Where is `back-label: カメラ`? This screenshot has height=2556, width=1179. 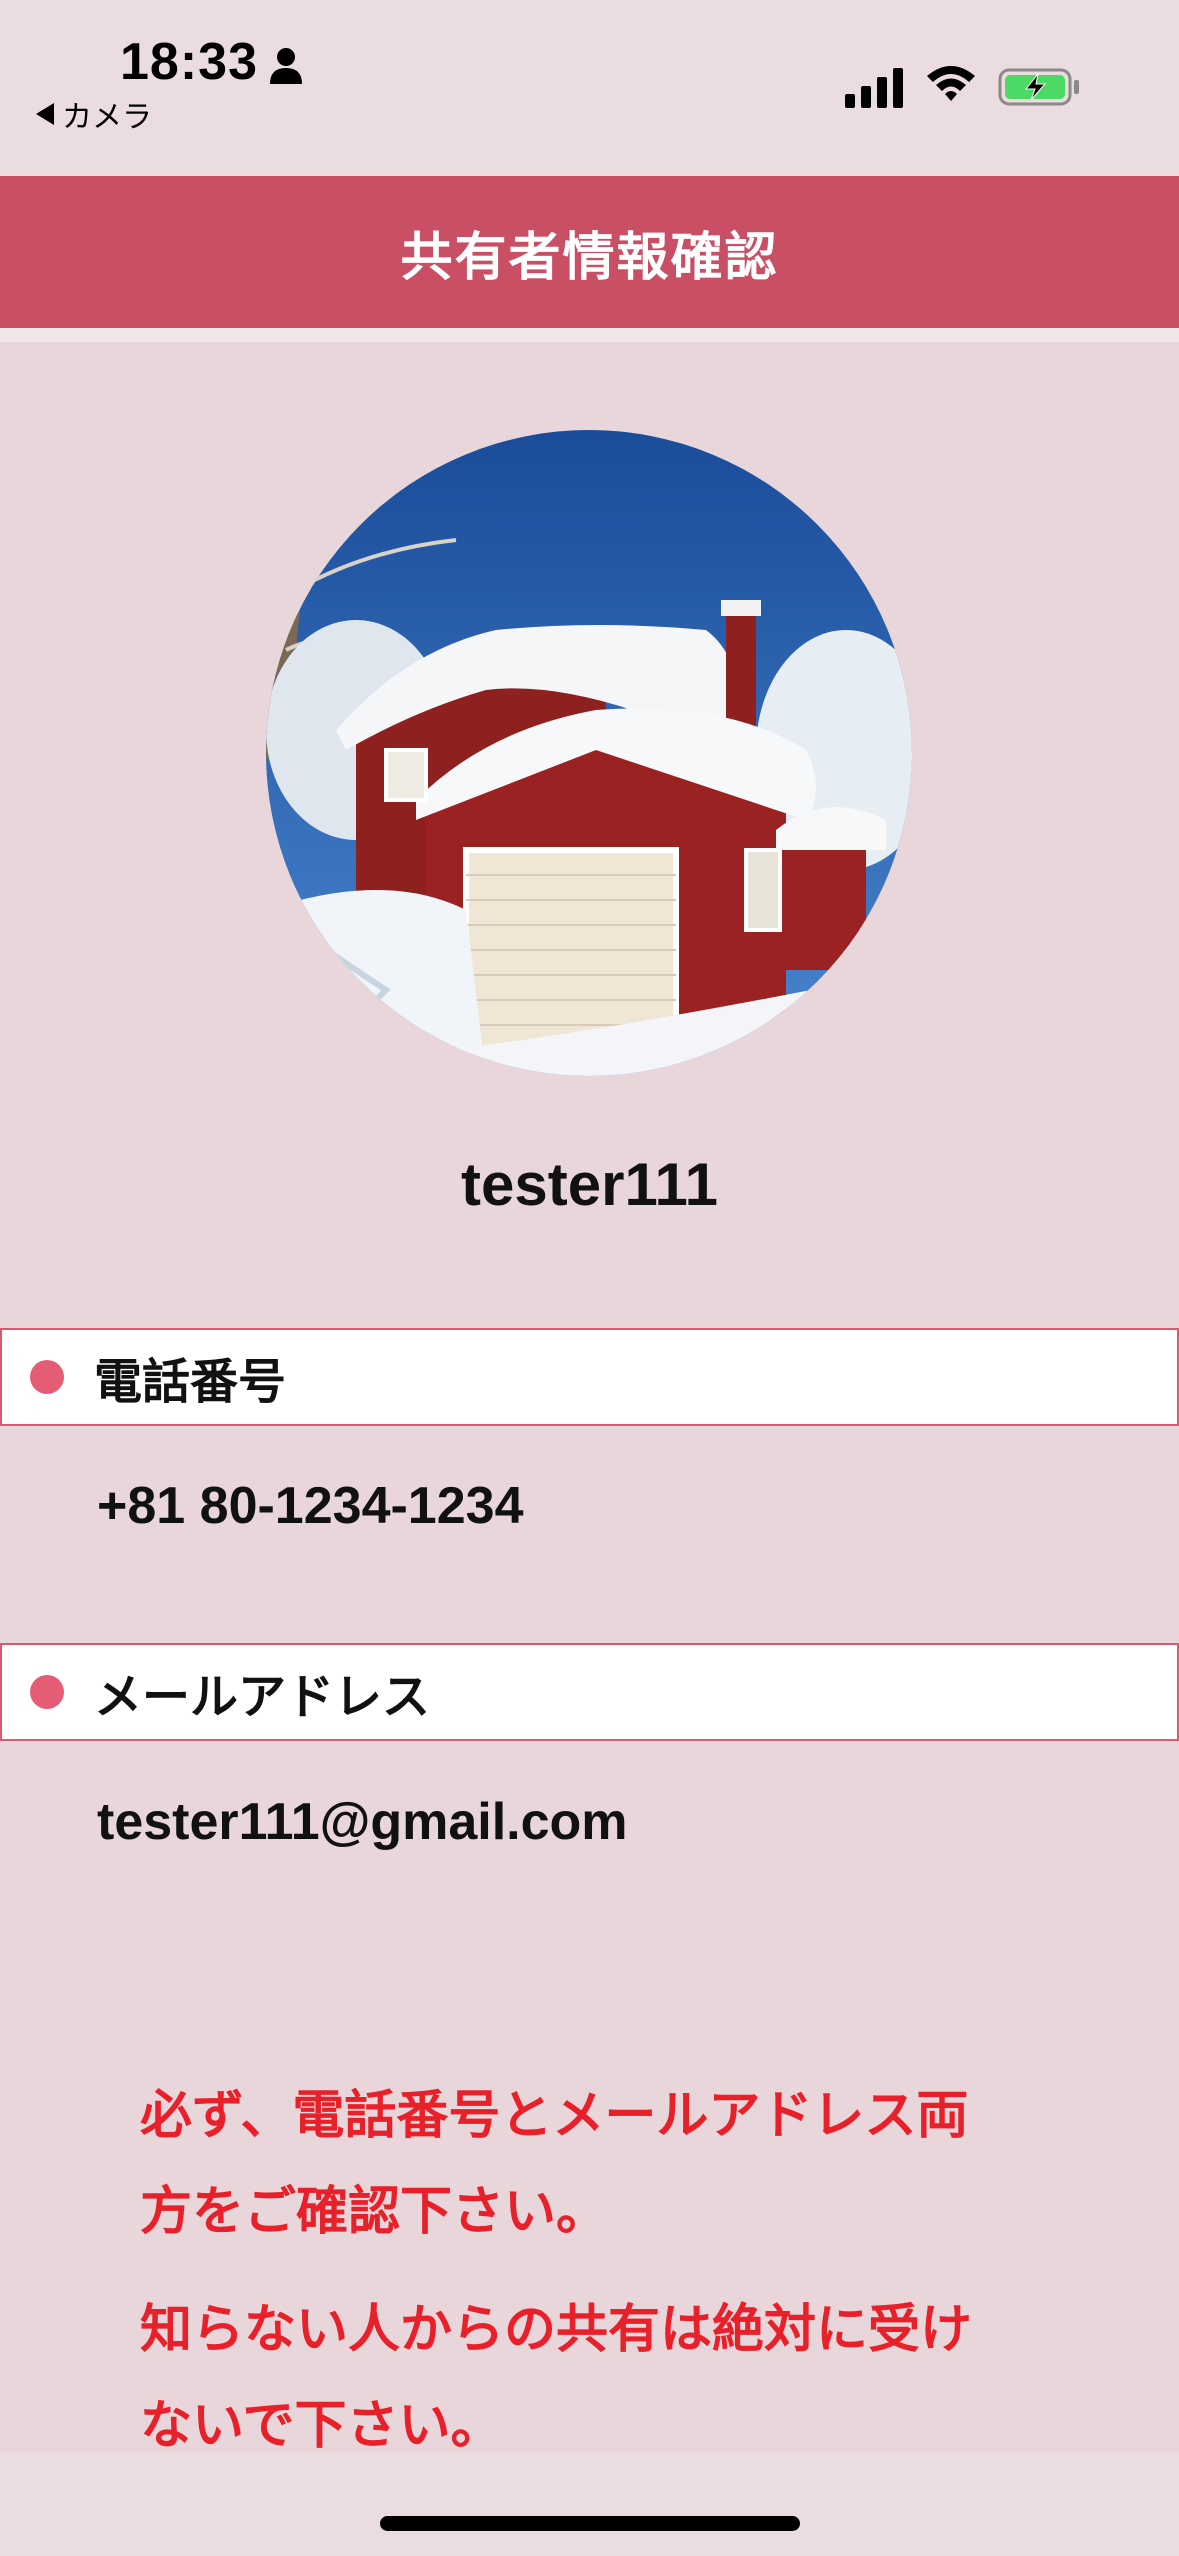
back-label: カメラ is located at coordinates (107, 117).